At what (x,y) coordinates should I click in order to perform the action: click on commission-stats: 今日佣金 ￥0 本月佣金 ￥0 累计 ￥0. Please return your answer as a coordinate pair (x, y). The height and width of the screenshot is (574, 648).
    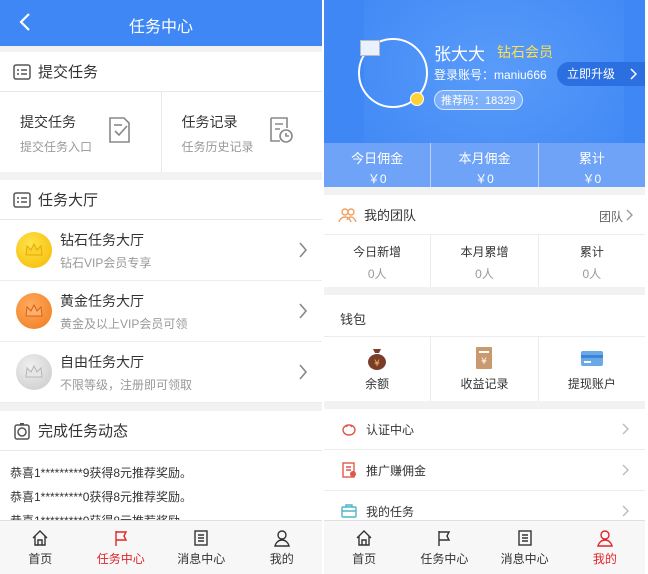
    Looking at the image, I should click on (484, 165).